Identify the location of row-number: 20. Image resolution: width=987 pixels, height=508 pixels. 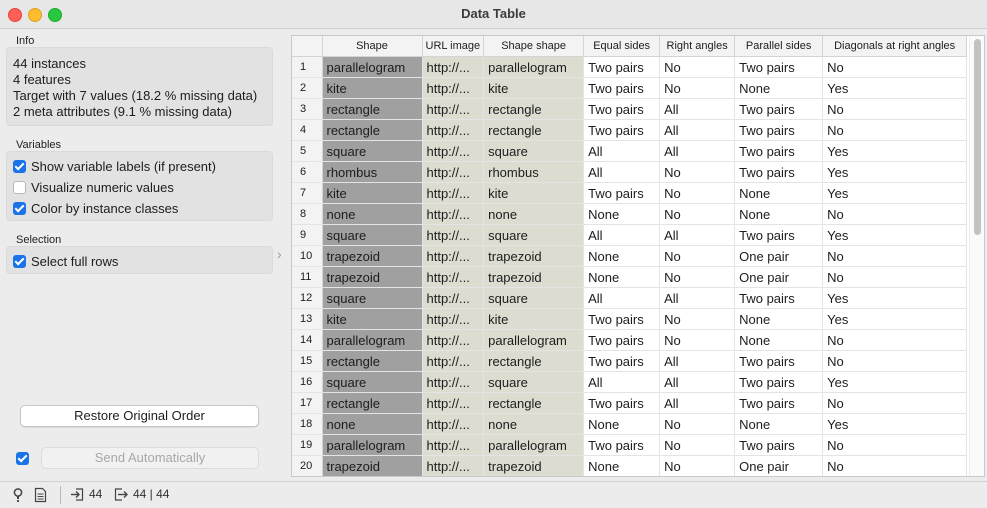
(307, 465).